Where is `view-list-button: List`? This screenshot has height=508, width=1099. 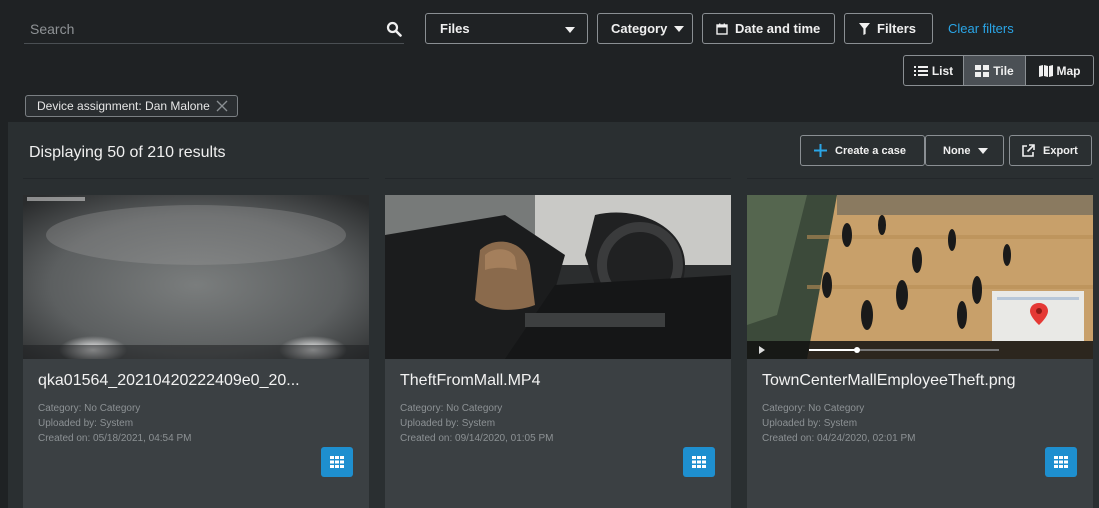
view-list-button: List is located at coordinates (934, 70).